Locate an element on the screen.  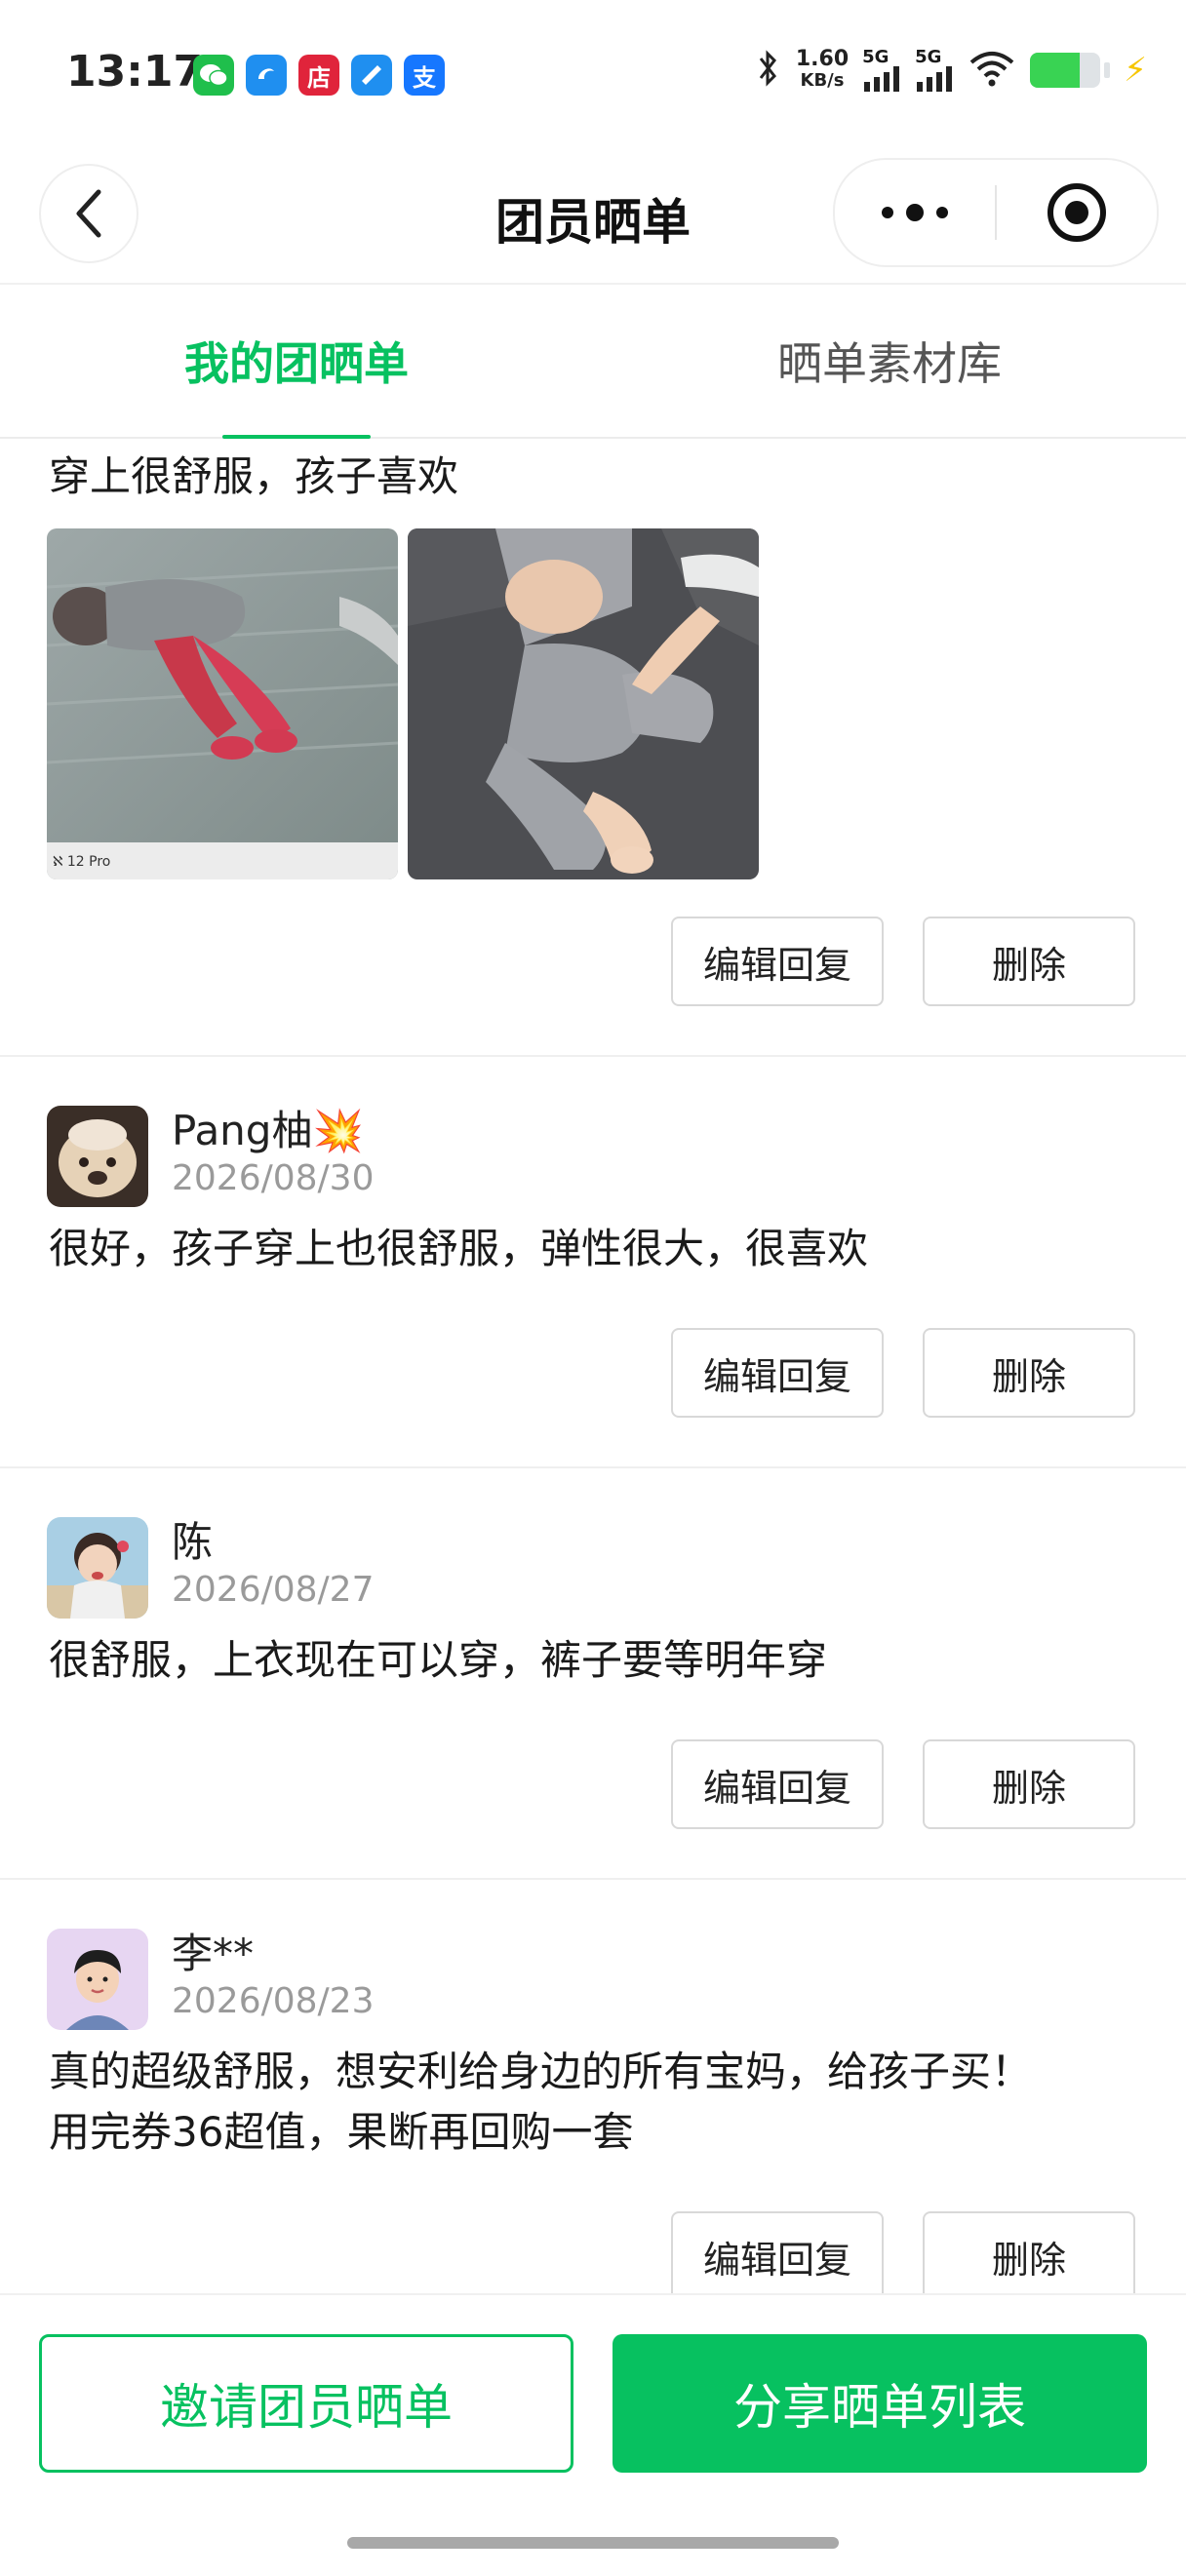
tab-my-reviews: 我的团晒单 is located at coordinates (296, 362).